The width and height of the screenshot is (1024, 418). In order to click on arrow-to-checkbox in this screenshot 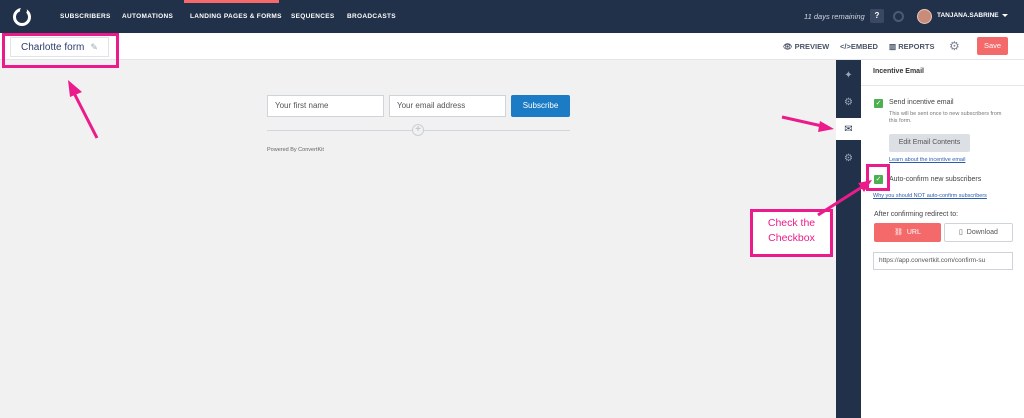, I will do `click(840, 201)`.